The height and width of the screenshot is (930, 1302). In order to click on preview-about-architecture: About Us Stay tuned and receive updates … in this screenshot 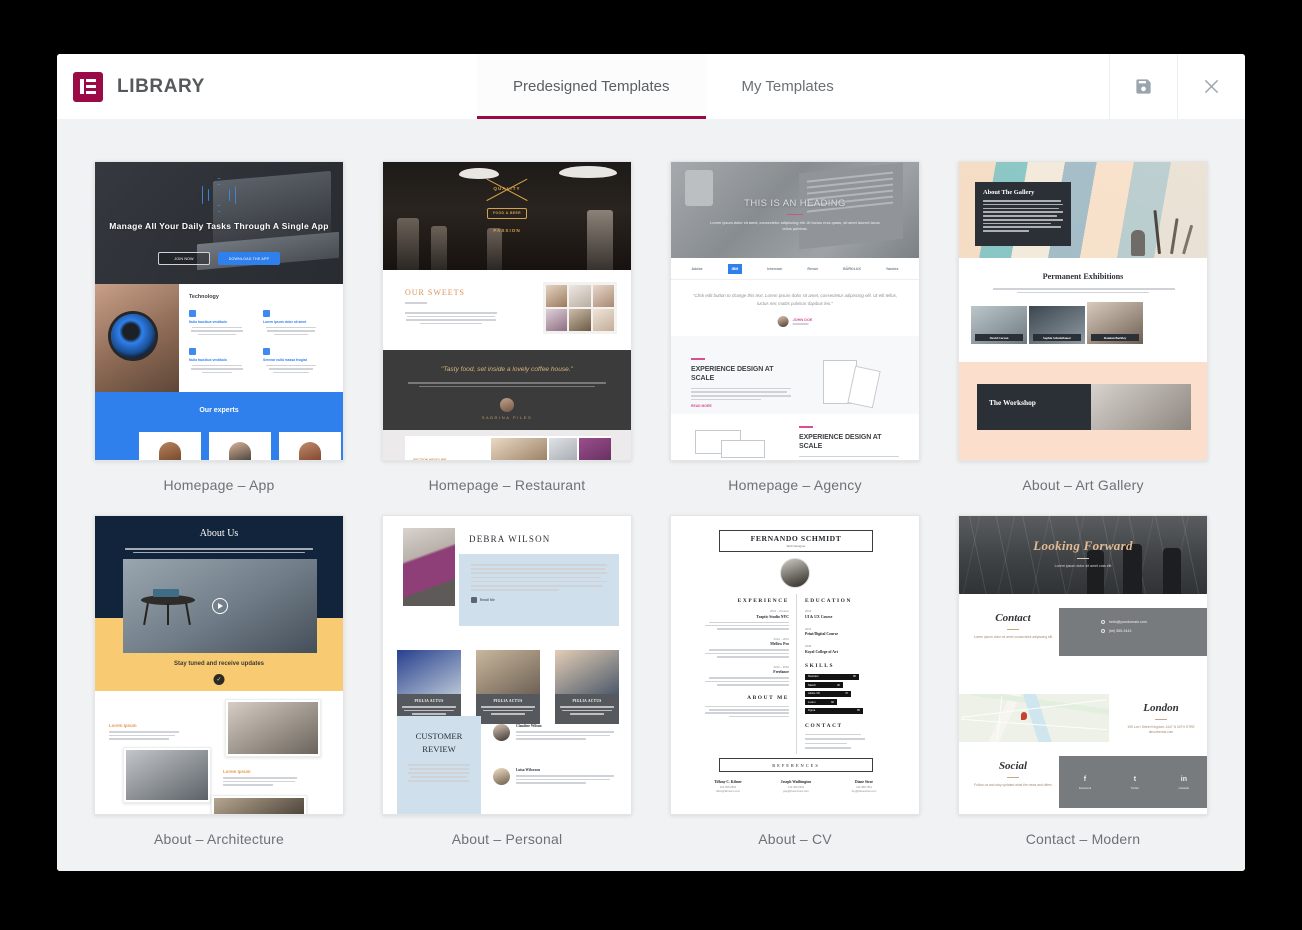, I will do `click(219, 665)`.